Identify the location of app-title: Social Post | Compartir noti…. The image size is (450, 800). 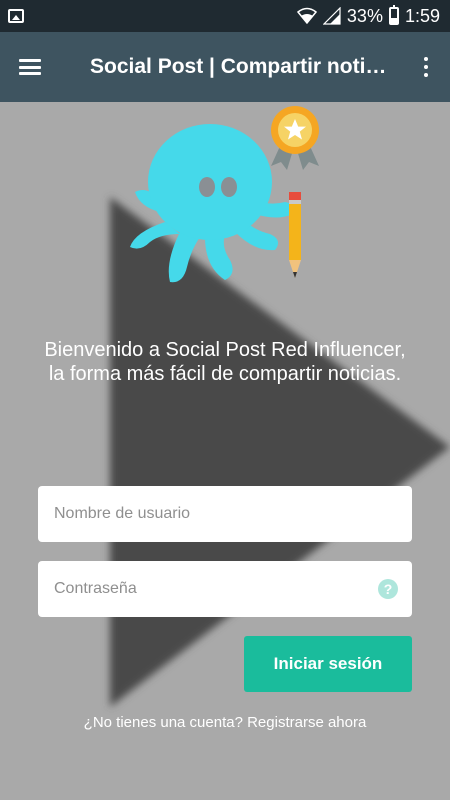
(238, 66).